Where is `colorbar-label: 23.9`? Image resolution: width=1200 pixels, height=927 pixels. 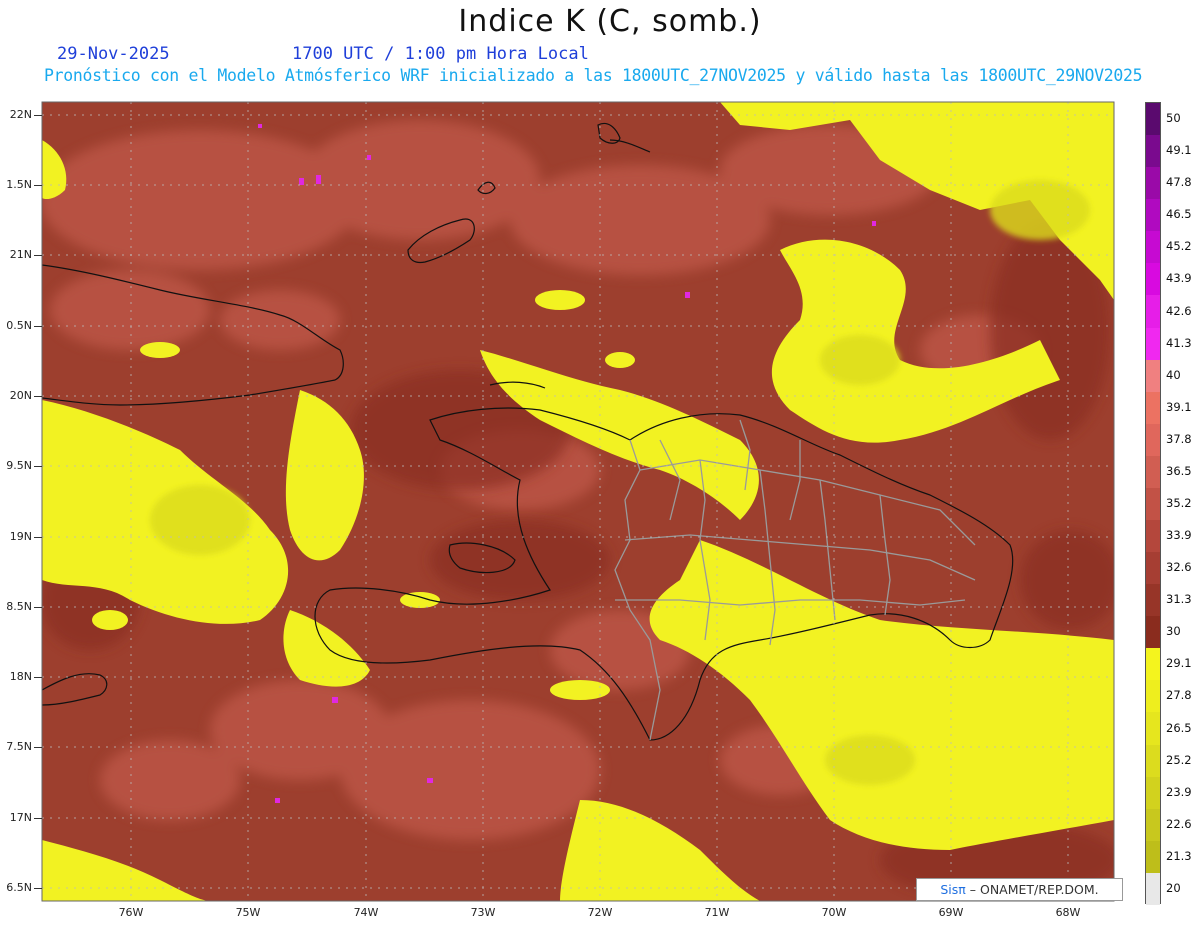
colorbar-label: 23.9 is located at coordinates (1179, 791).